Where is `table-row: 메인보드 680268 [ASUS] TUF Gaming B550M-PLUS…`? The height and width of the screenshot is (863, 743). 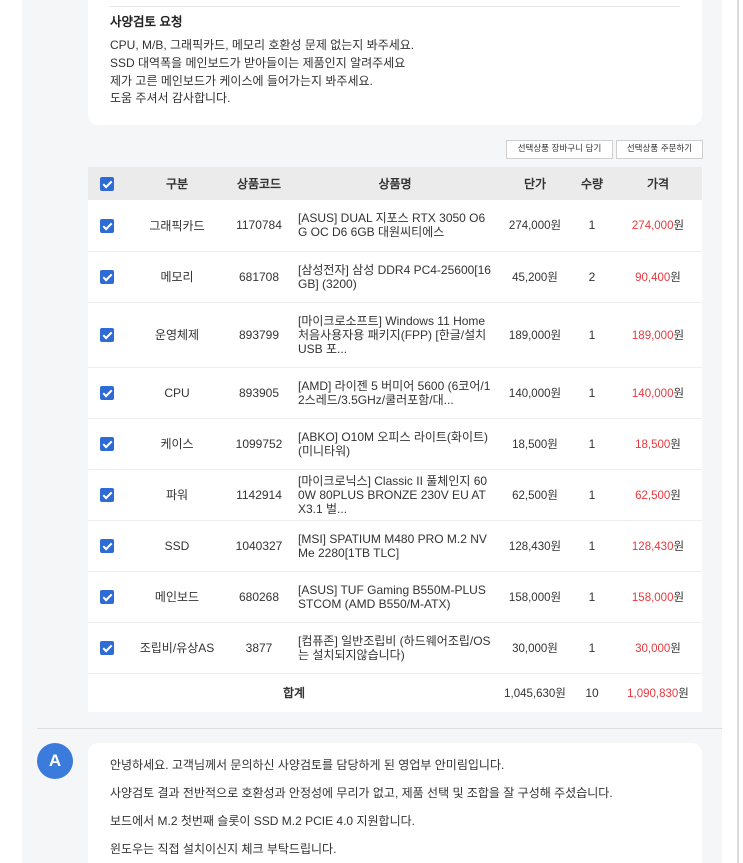
table-row: 메인보드 680268 [ASUS] TUF Gaming B550M-PLUS… is located at coordinates (395, 596).